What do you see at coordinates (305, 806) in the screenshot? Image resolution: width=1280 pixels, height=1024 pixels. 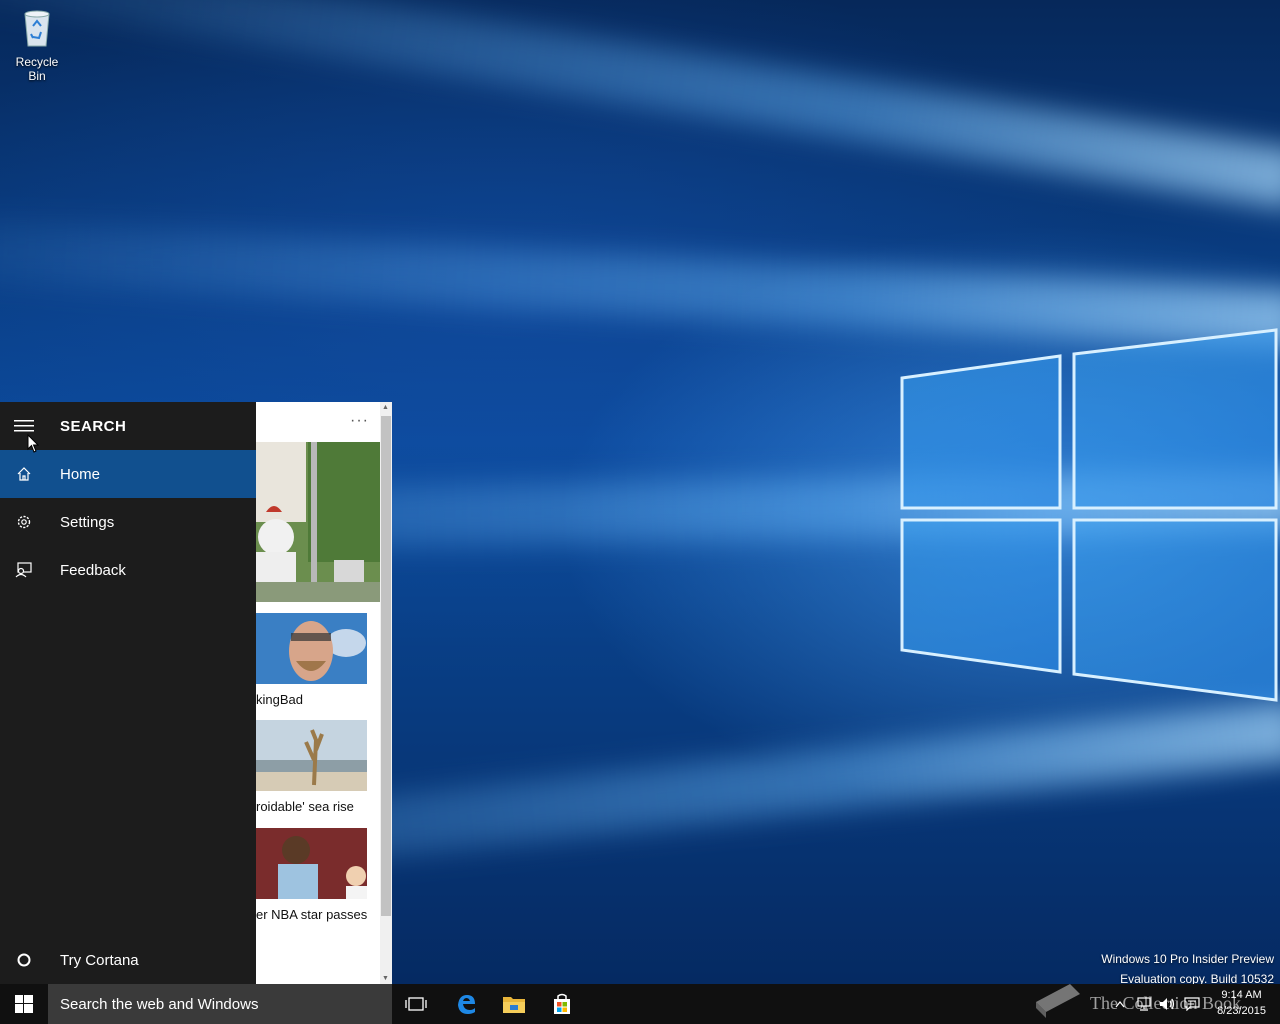 I see `news-caption: roidable' sea rise` at bounding box center [305, 806].